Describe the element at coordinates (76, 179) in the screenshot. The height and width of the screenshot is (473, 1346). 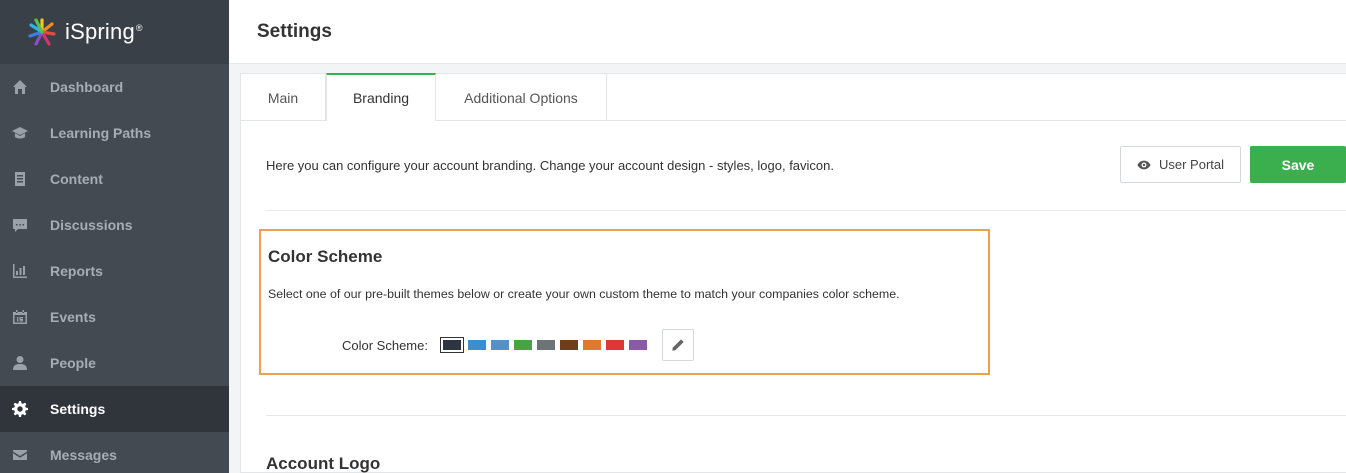
I see `sidebar-item-label: Content` at that location.